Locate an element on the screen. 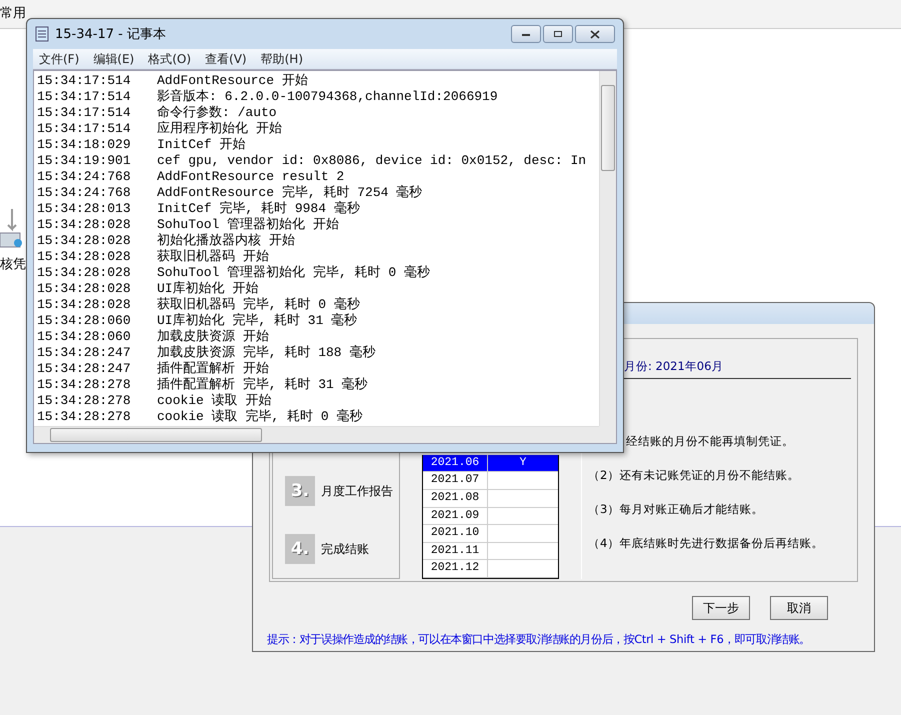 This screenshot has width=901, height=715. log-message: InitCef 完毕, 耗时 9984 毫秒 is located at coordinates (259, 209).